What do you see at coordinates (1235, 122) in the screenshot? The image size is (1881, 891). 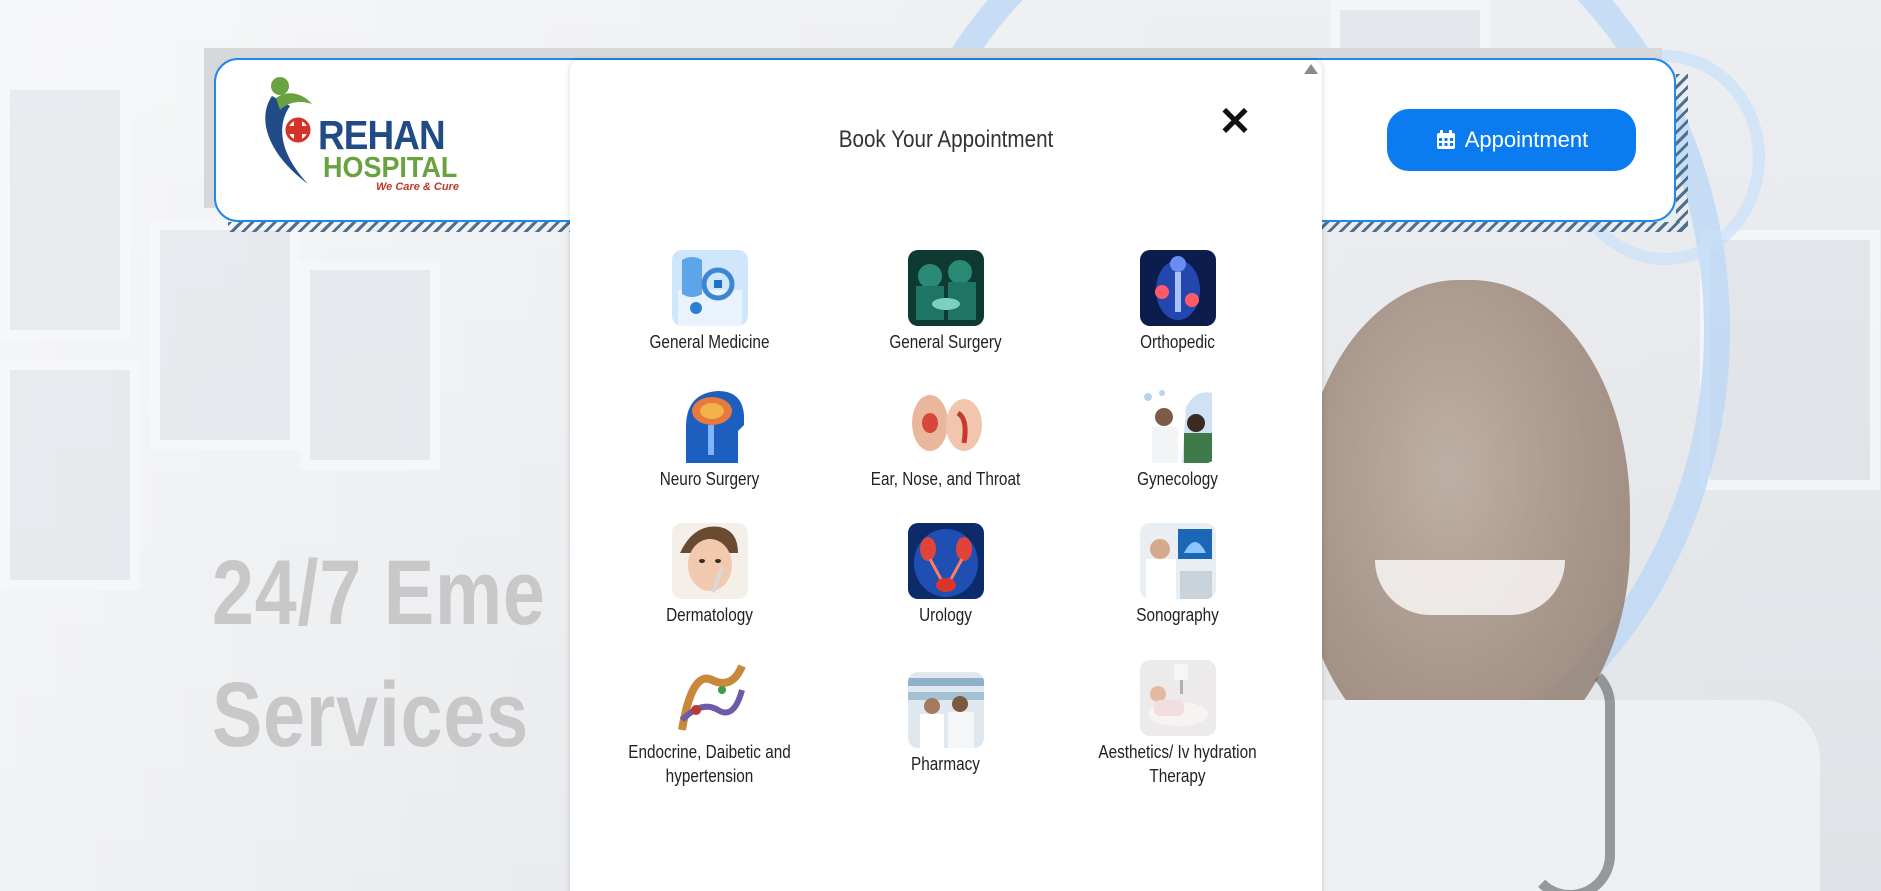 I see `close-icon: ✕` at bounding box center [1235, 122].